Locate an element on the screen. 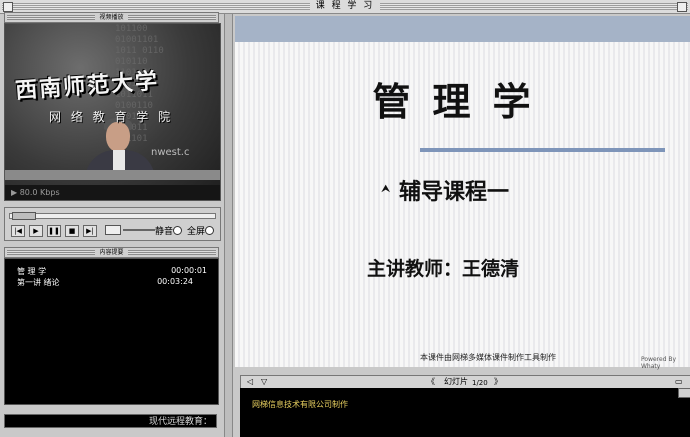 This screenshot has height=437, width=690. play-indicator-icon: ▶ is located at coordinates (14, 192).